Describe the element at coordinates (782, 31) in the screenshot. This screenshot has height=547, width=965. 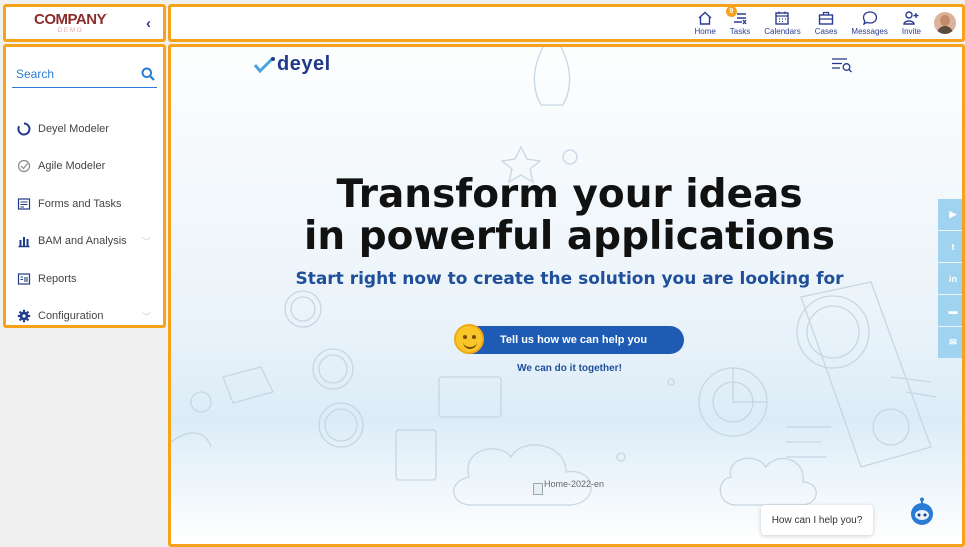
I see `nav-calendars-label: Calendars` at that location.